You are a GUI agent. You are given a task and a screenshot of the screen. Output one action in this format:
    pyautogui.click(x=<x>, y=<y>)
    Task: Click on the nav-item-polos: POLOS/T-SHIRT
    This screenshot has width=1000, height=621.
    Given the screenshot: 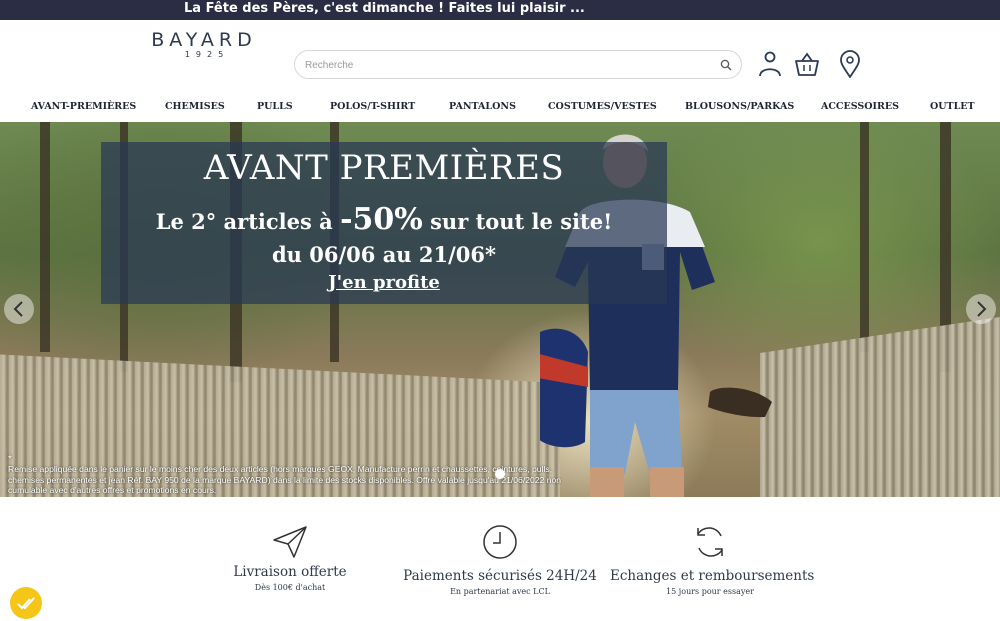 What is the action you would take?
    pyautogui.click(x=372, y=106)
    